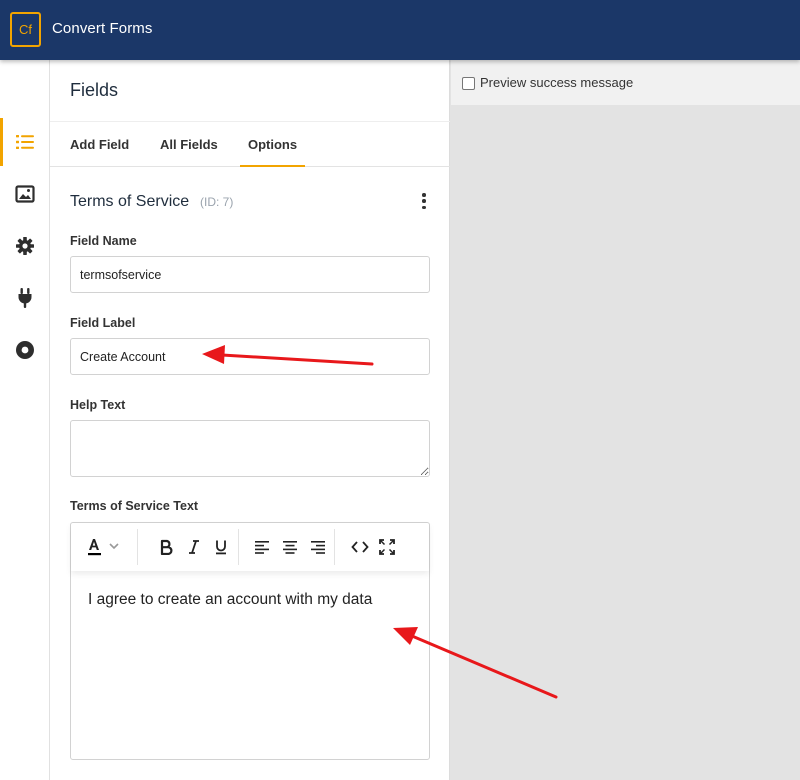 This screenshot has height=780, width=800. Describe the element at coordinates (468, 83) in the screenshot. I see `preview-success-checkbox` at that location.